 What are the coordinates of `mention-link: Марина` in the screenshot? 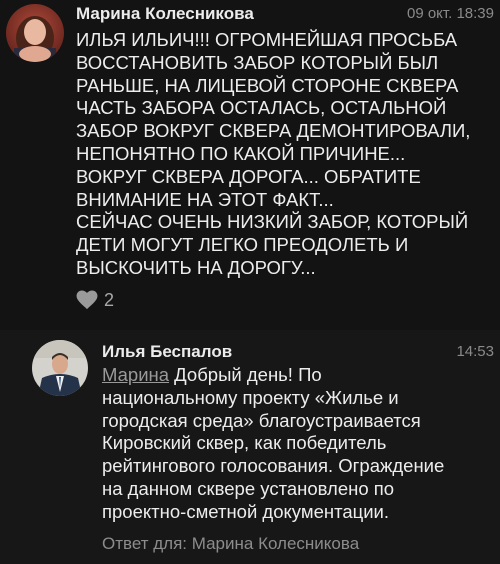 It's located at (135, 374).